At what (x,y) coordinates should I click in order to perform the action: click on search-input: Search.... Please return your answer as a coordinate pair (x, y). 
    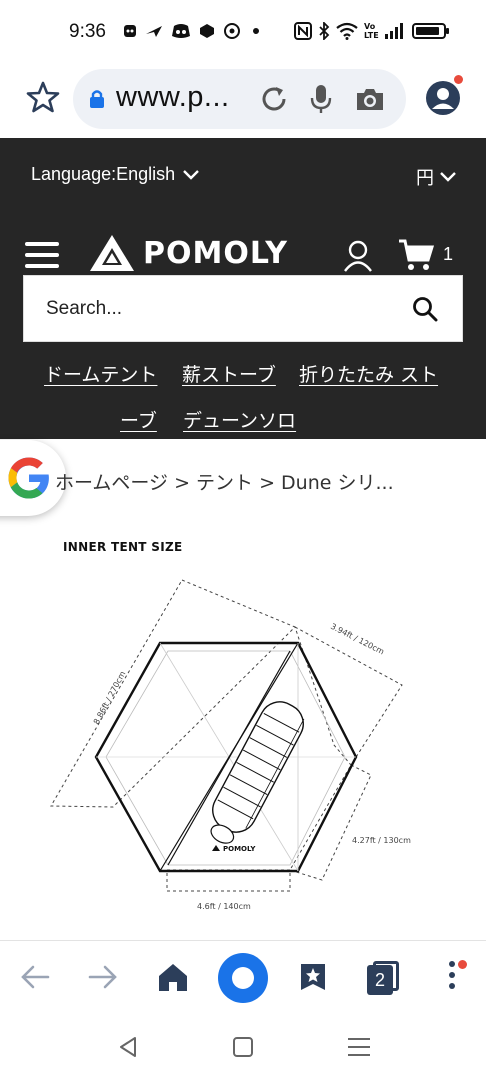
    Looking at the image, I should click on (243, 308).